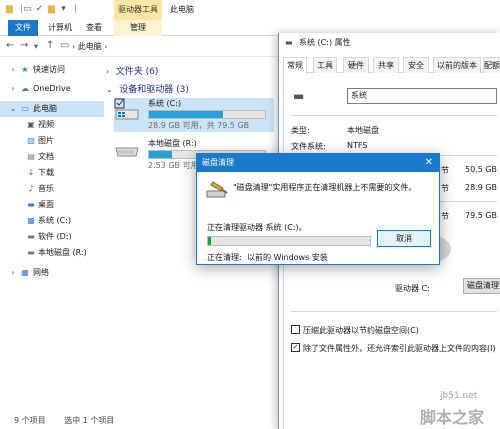 This screenshot has width=500, height=429. I want to click on dialog-title: 磁盘清理, so click(318, 163).